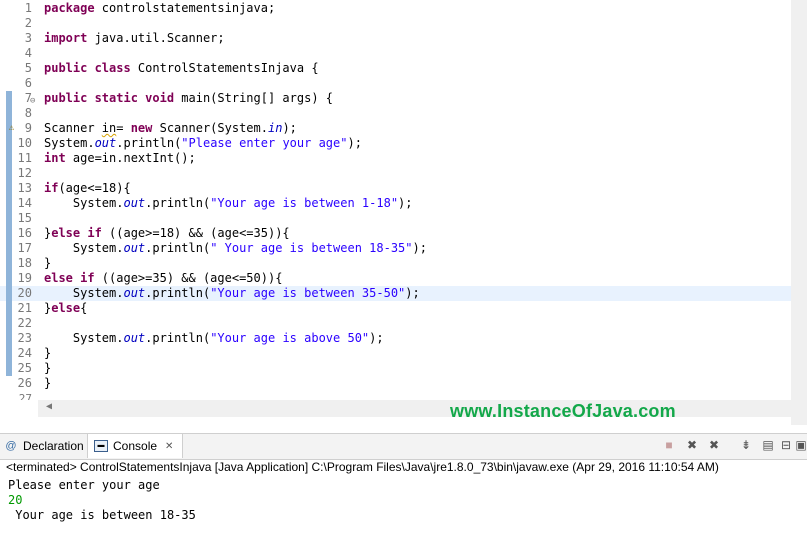 This screenshot has width=807, height=549. Describe the element at coordinates (24, 218) in the screenshot. I see `line-number: 15` at that location.